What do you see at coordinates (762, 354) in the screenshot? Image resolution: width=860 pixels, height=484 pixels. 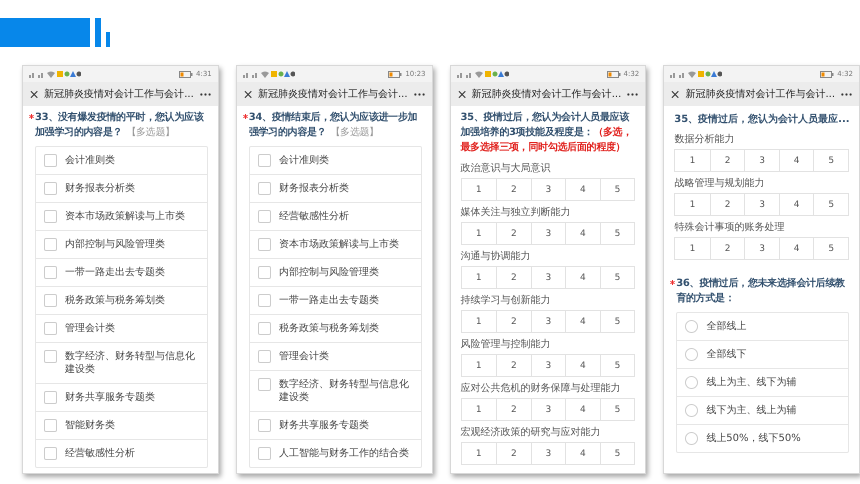 I see `radio-option: 全部线下` at bounding box center [762, 354].